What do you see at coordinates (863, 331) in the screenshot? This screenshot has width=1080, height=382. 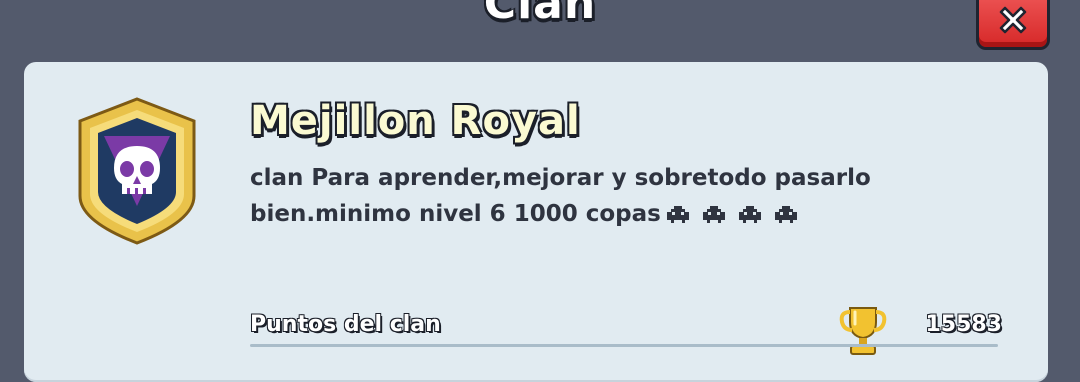 I see `trophy-icon` at bounding box center [863, 331].